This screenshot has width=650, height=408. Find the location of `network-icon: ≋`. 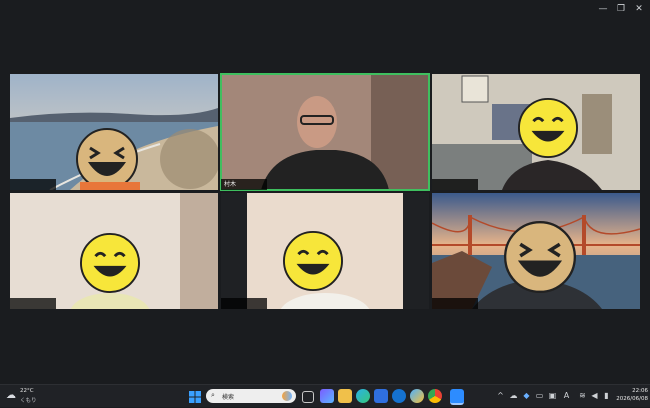

network-icon: ≋ is located at coordinates (582, 395).